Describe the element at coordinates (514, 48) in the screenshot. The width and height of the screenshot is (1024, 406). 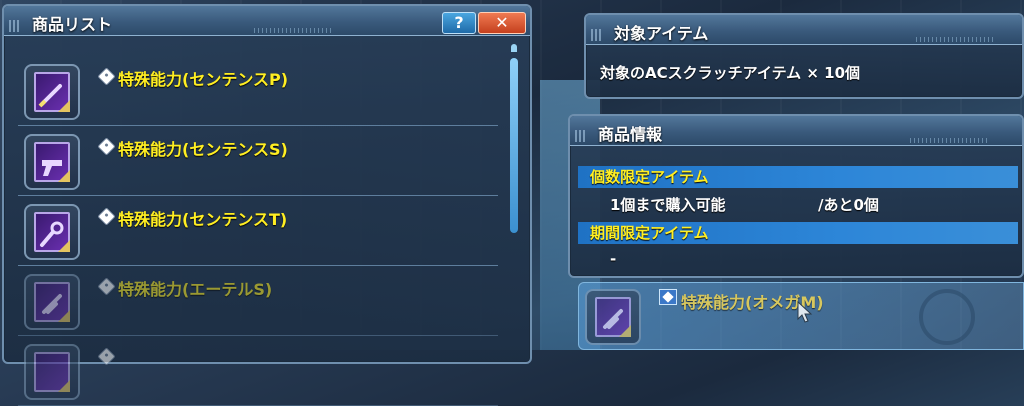
I see `scrollbar-top-cap` at that location.